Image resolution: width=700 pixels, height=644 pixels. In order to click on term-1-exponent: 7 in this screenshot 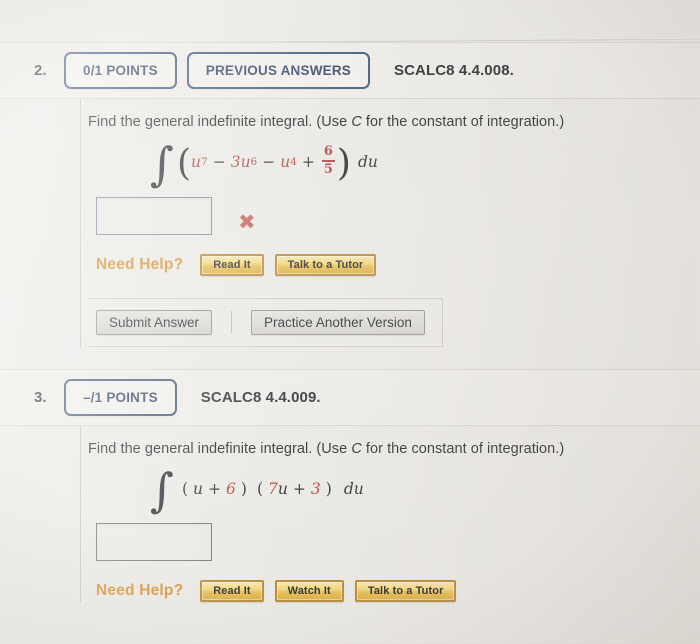, I will do `click(204, 162)`.